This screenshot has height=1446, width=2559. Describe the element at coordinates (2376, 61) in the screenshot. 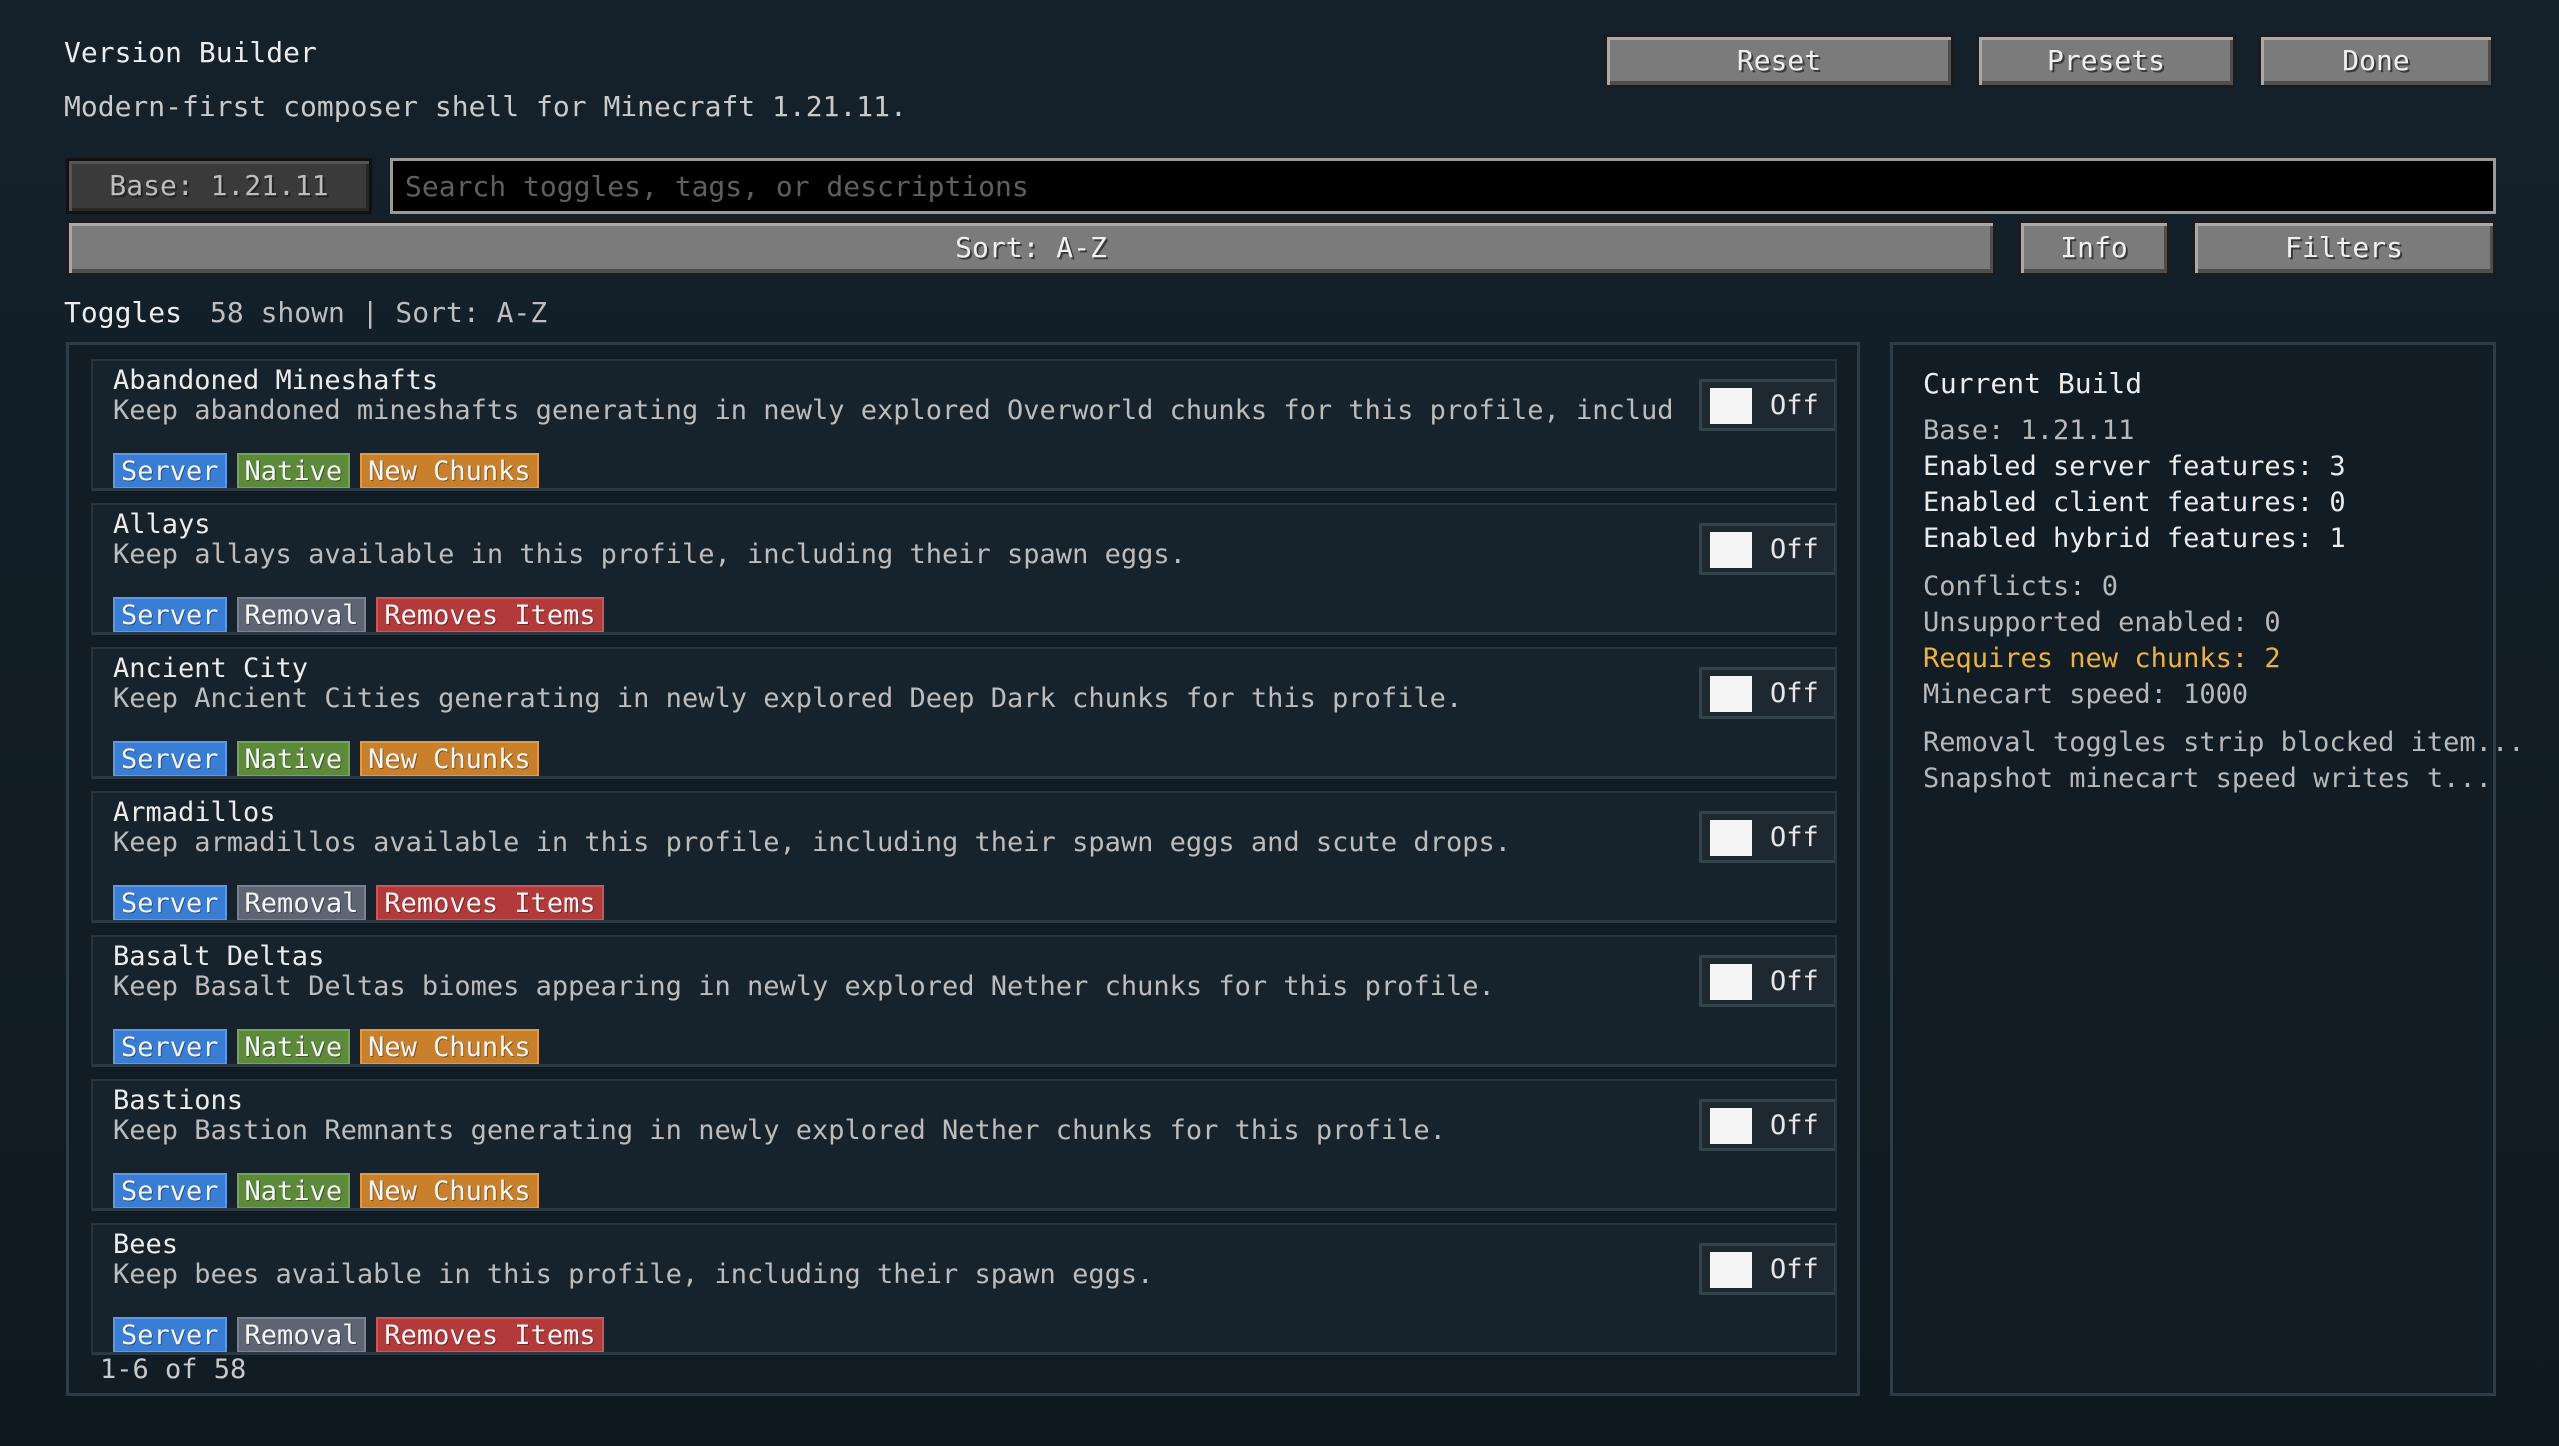

I see `done-button: Done` at that location.